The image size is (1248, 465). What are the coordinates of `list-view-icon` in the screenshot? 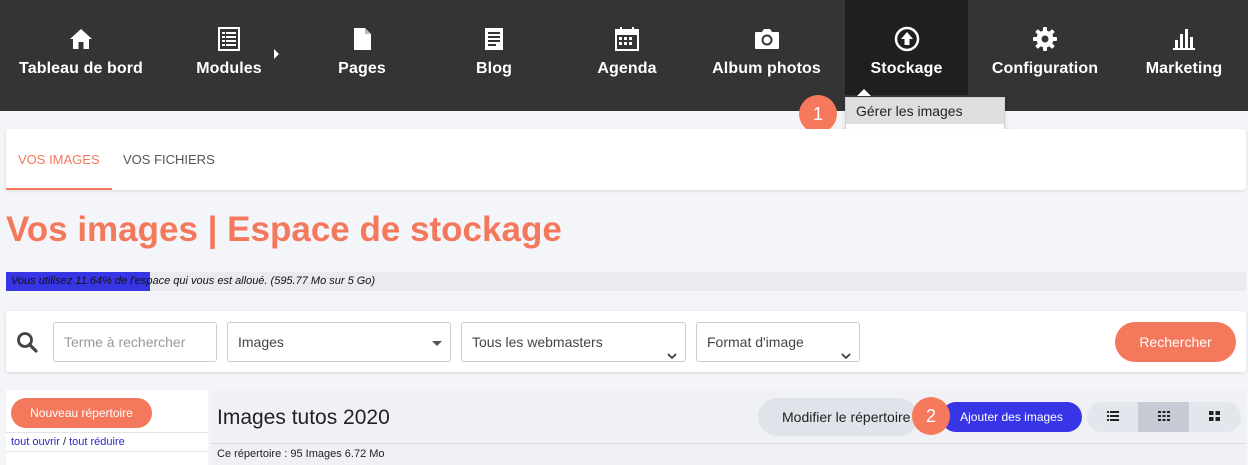 It's located at (1112, 417).